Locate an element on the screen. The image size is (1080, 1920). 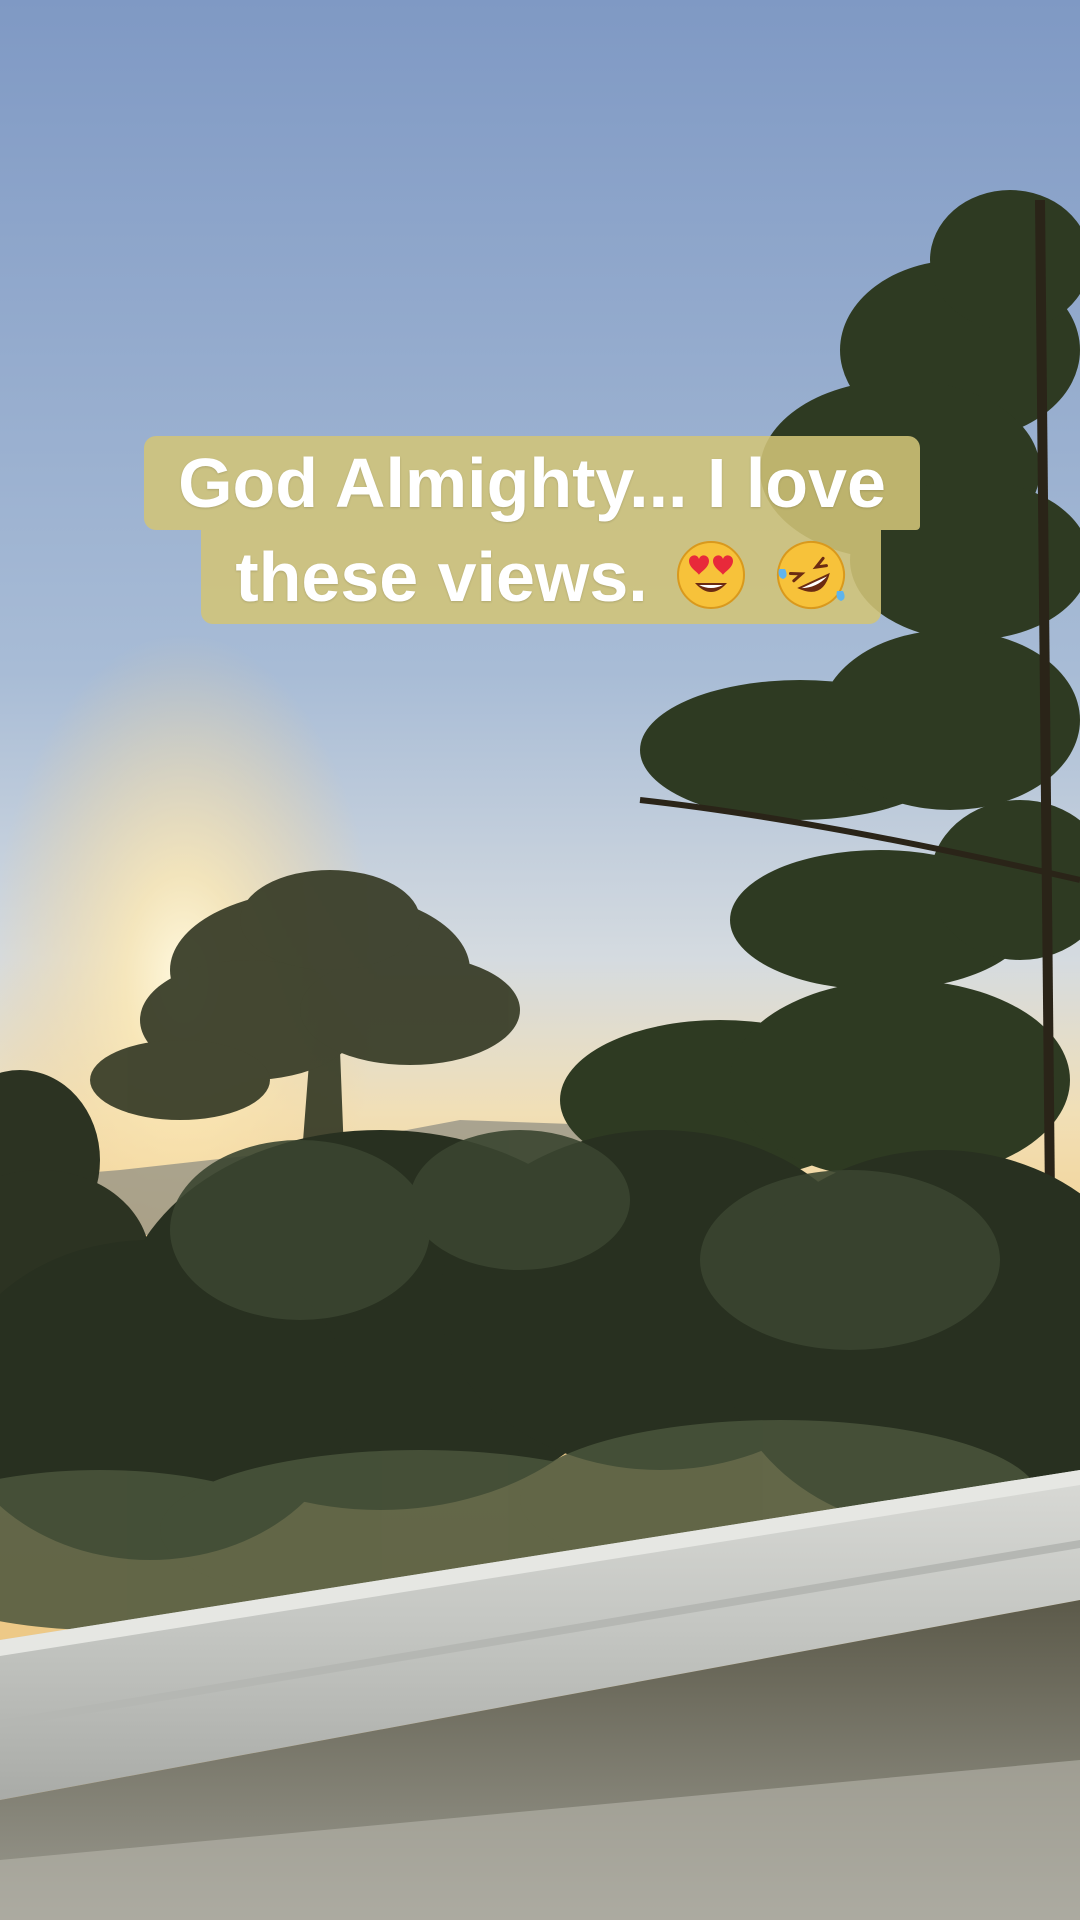
caption-text-2: these views. is located at coordinates (441, 577).